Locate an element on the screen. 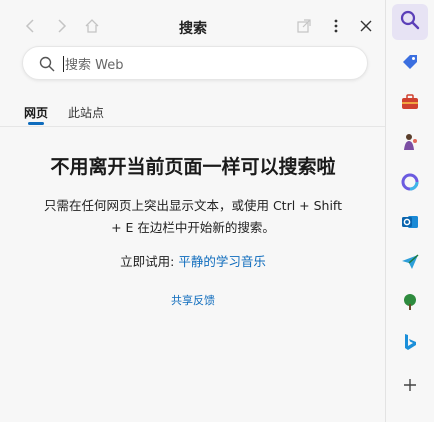 This screenshot has height=422, width=434. copilot-icon is located at coordinates (410, 184).